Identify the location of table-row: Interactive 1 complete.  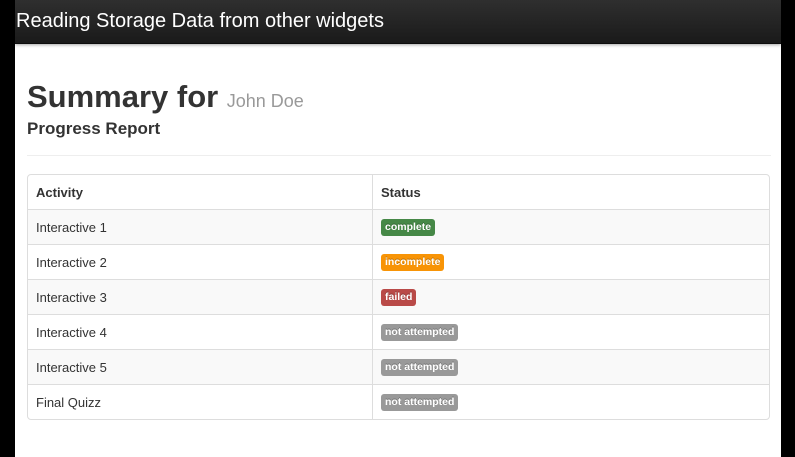
(398, 226).